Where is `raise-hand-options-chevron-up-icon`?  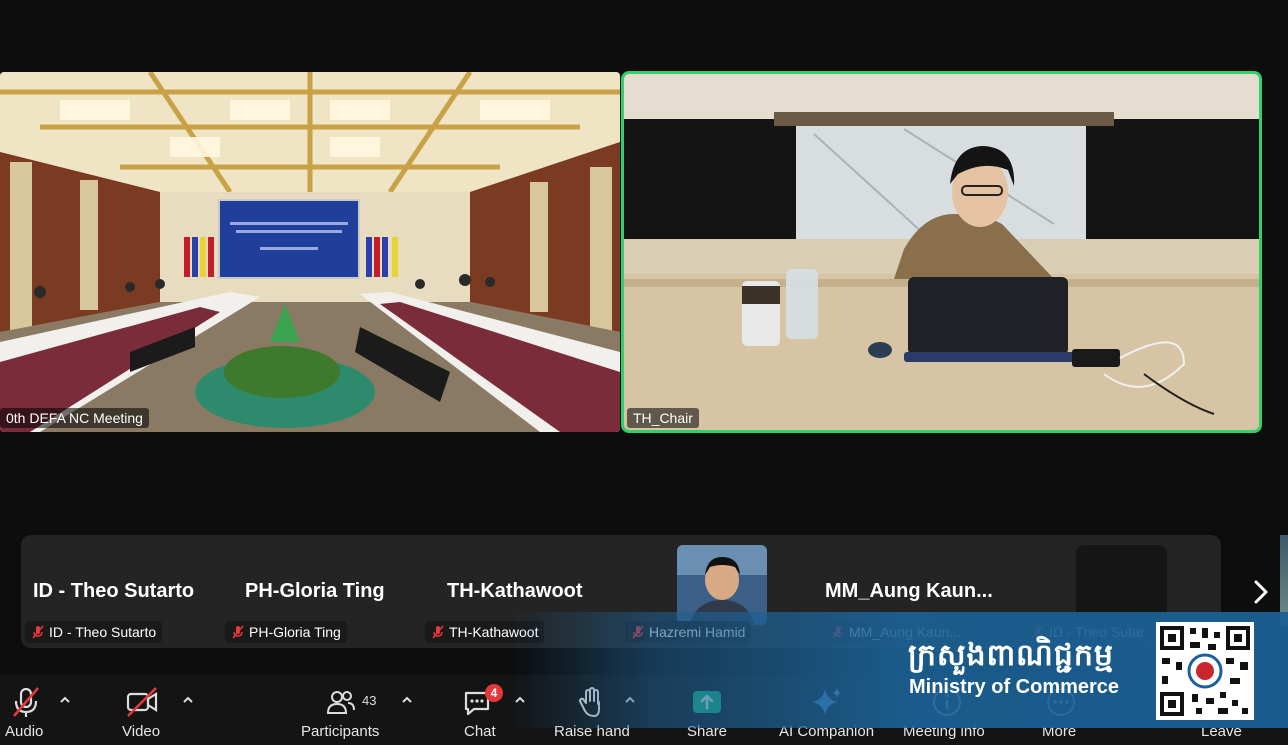
raise-hand-options-chevron-up-icon is located at coordinates (630, 700).